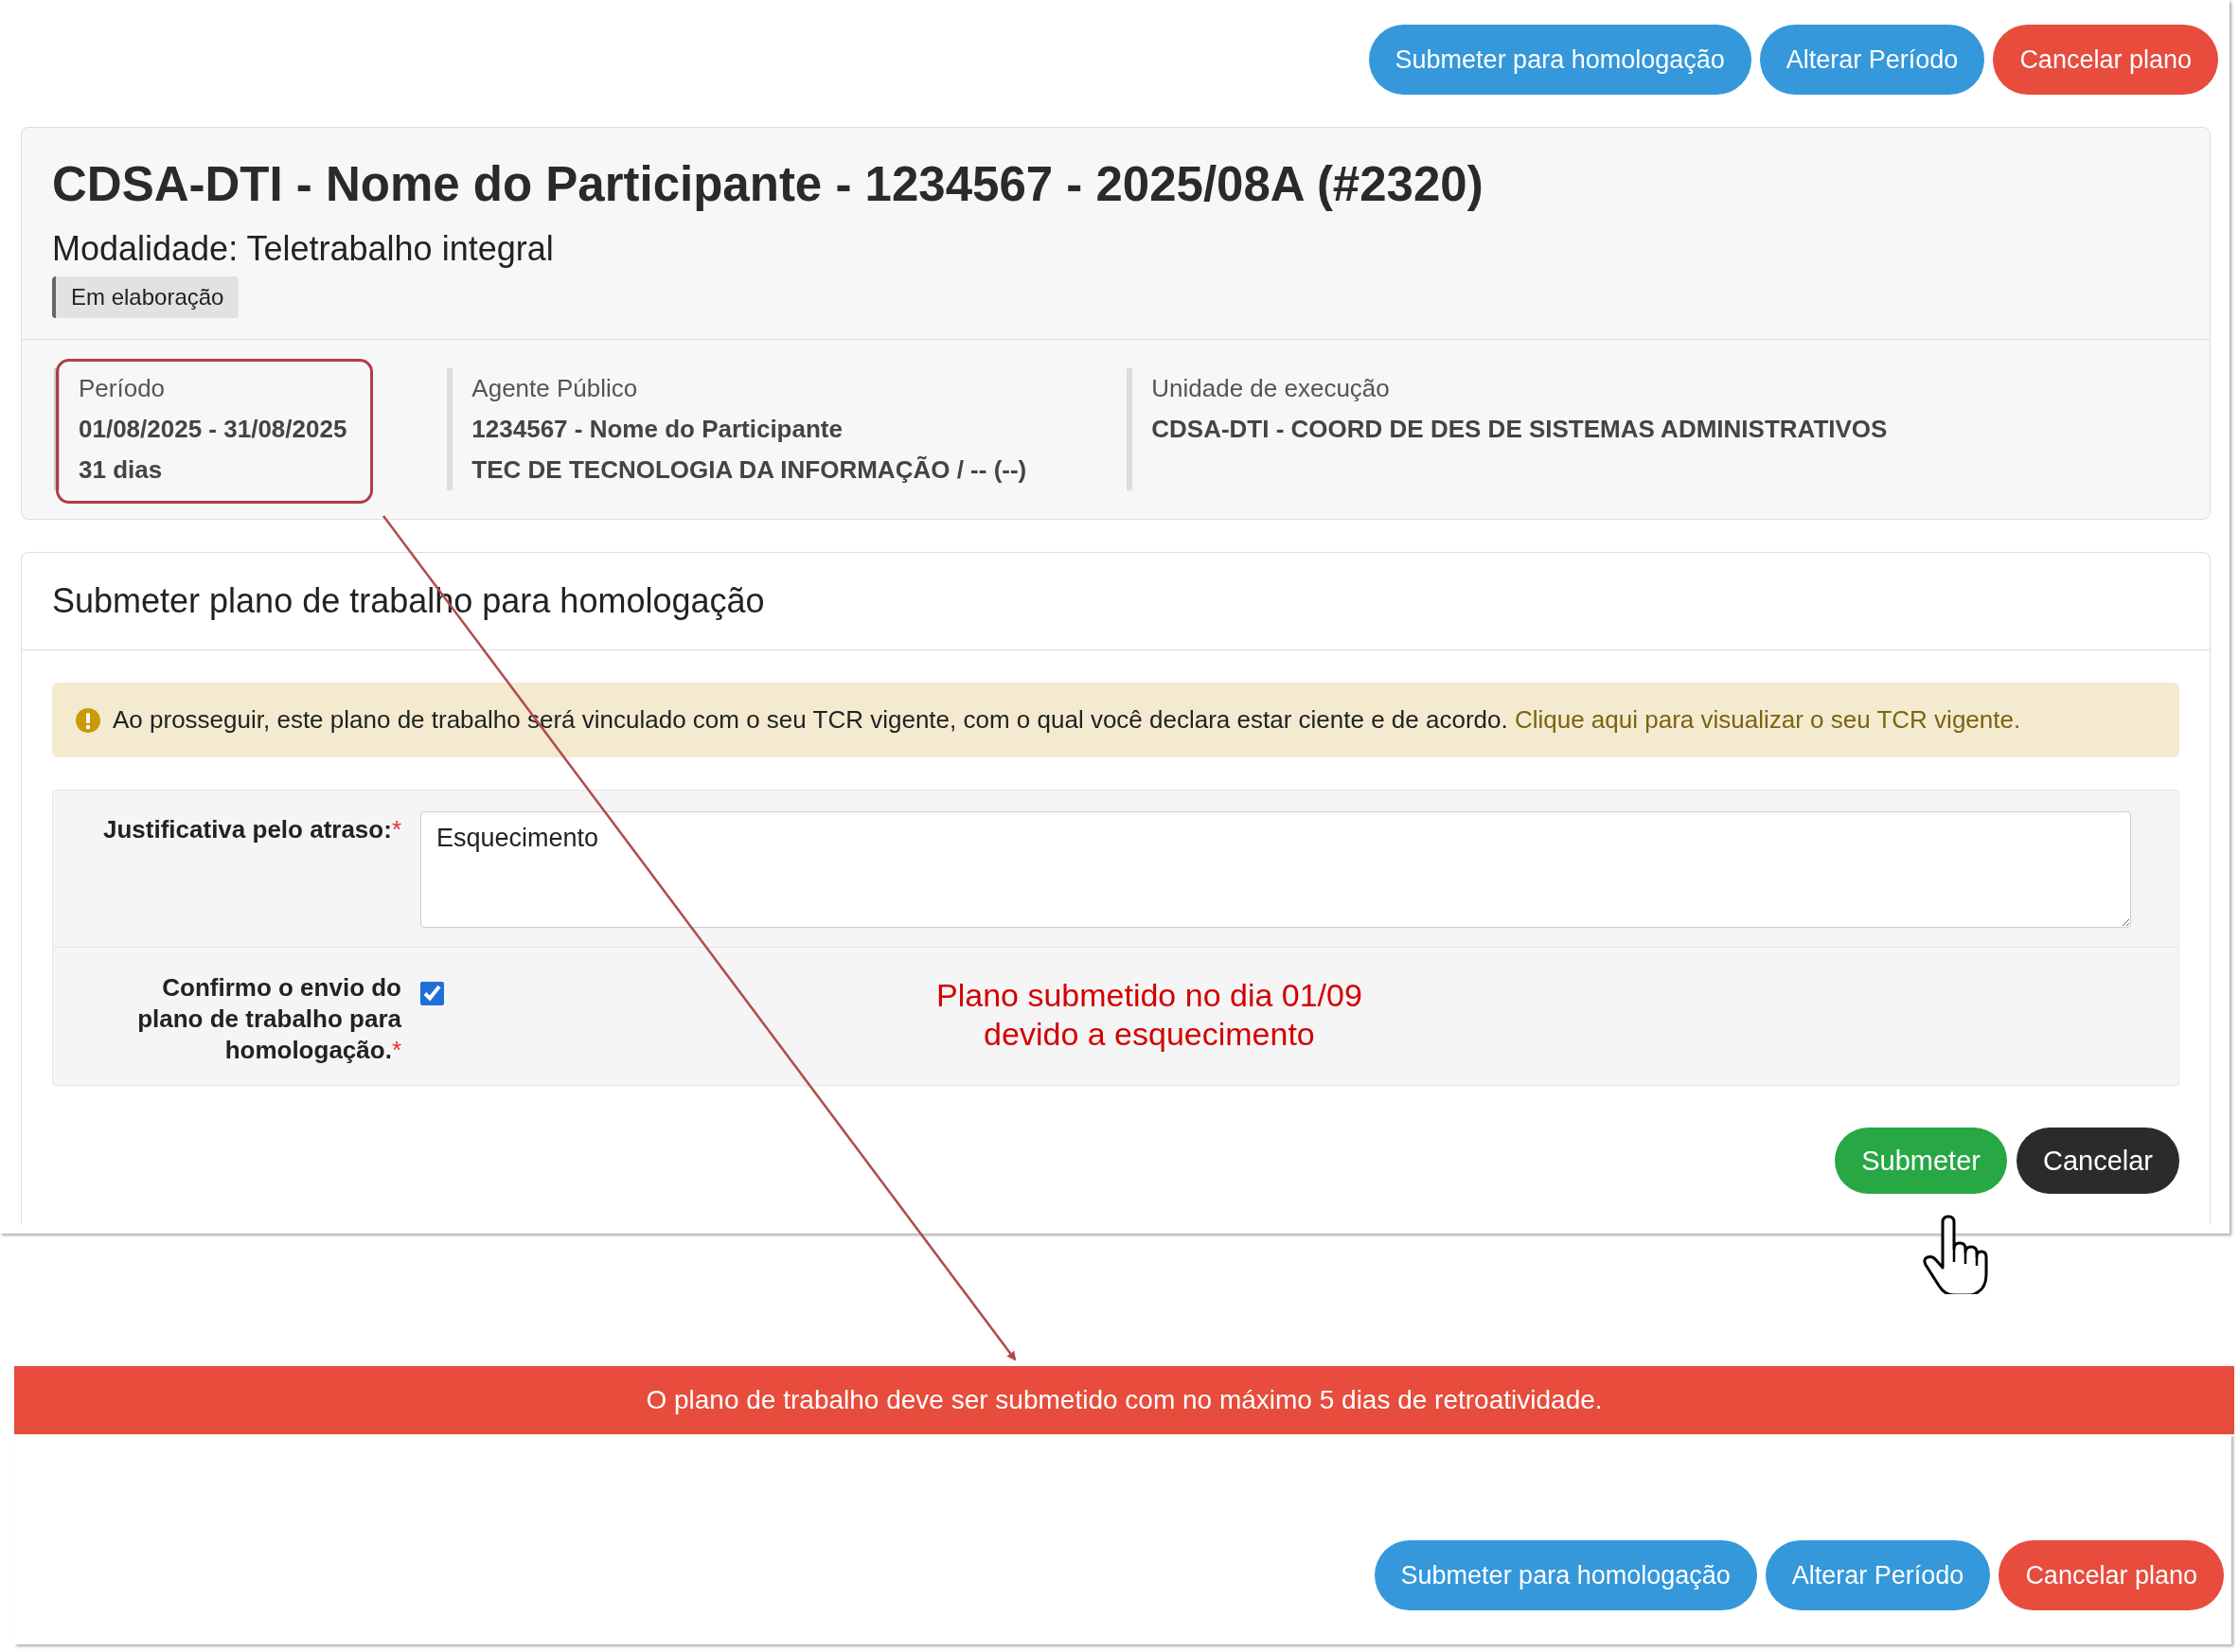 The height and width of the screenshot is (1652, 2239). Describe the element at coordinates (303, 249) in the screenshot. I see `modality-text: Modalidade: Teletrabalho integral` at that location.